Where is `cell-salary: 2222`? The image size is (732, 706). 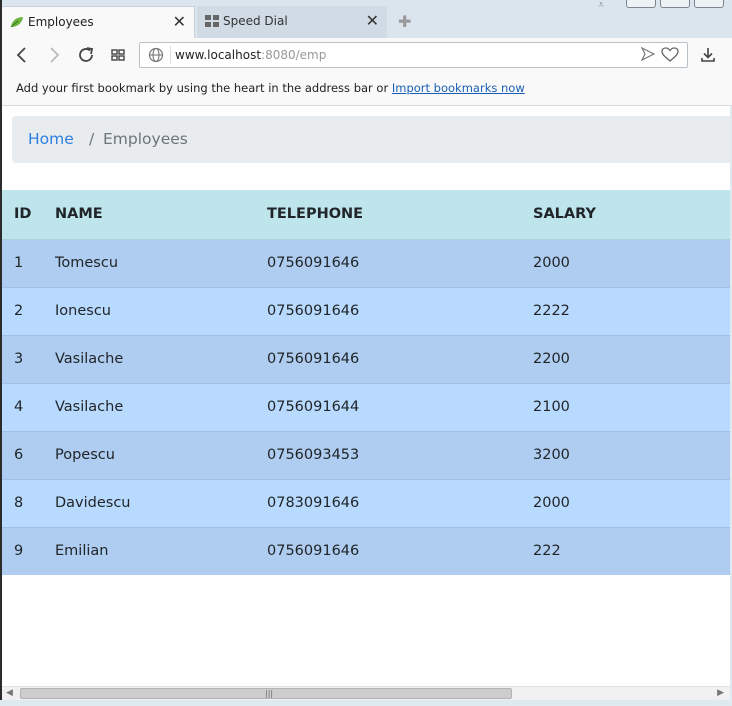 cell-salary: 2222 is located at coordinates (631, 310).